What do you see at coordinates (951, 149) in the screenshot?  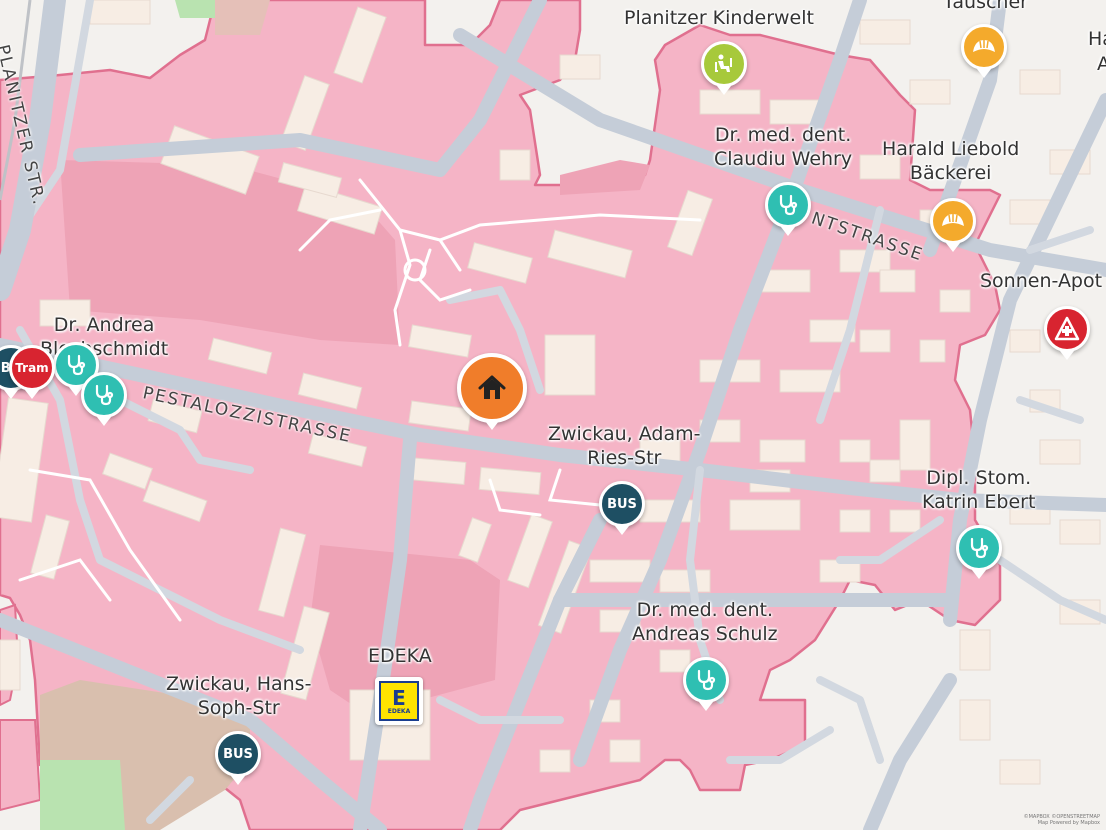 I see `label-liebold-line1: Harald Liebold` at bounding box center [951, 149].